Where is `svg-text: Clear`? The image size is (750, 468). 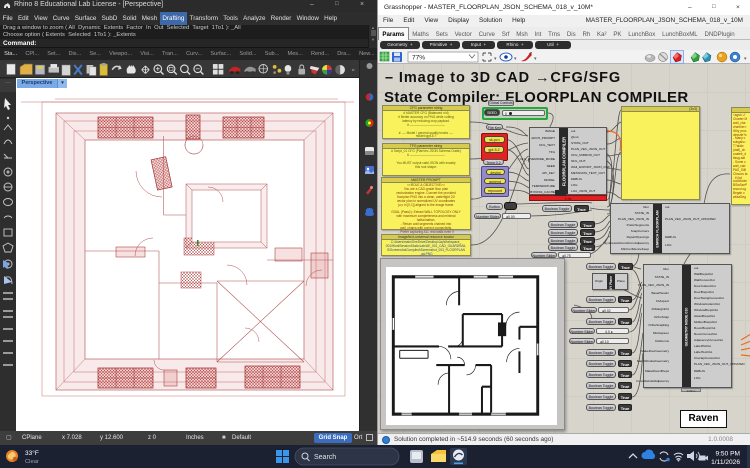 svg-text: Clear is located at coordinates (32, 462).